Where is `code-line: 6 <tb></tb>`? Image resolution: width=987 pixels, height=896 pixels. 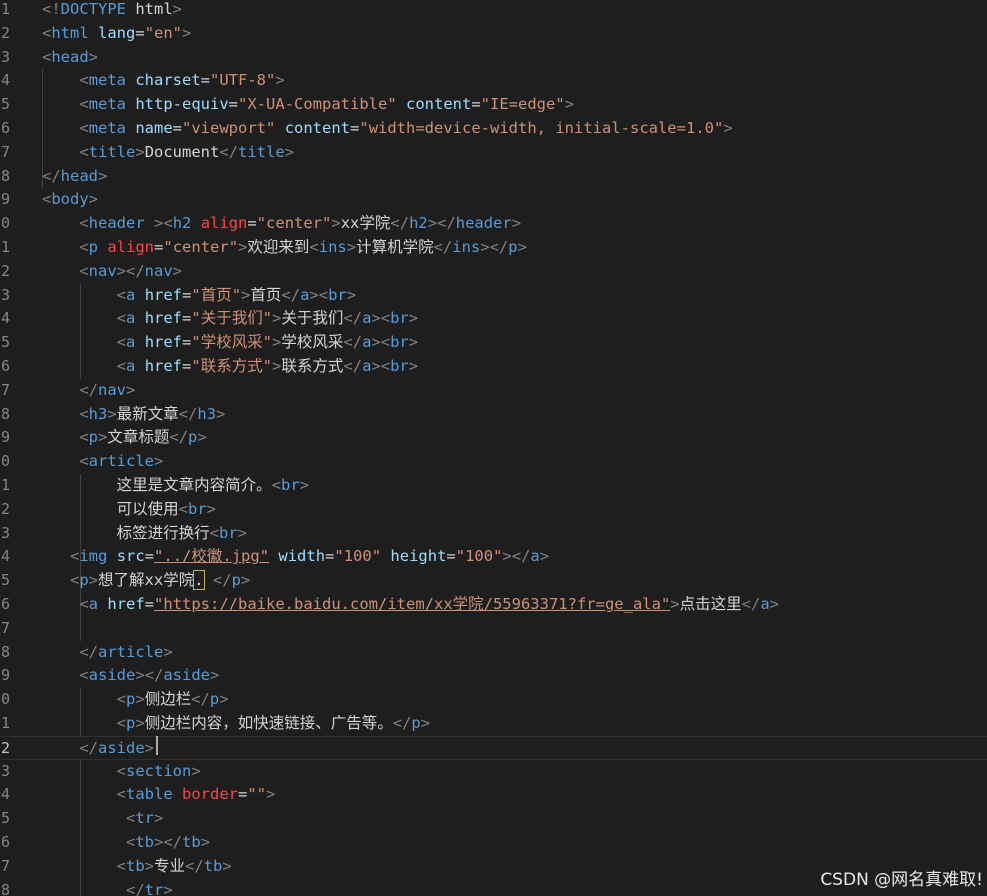
code-line: 6 <tb></tb> is located at coordinates (493, 843).